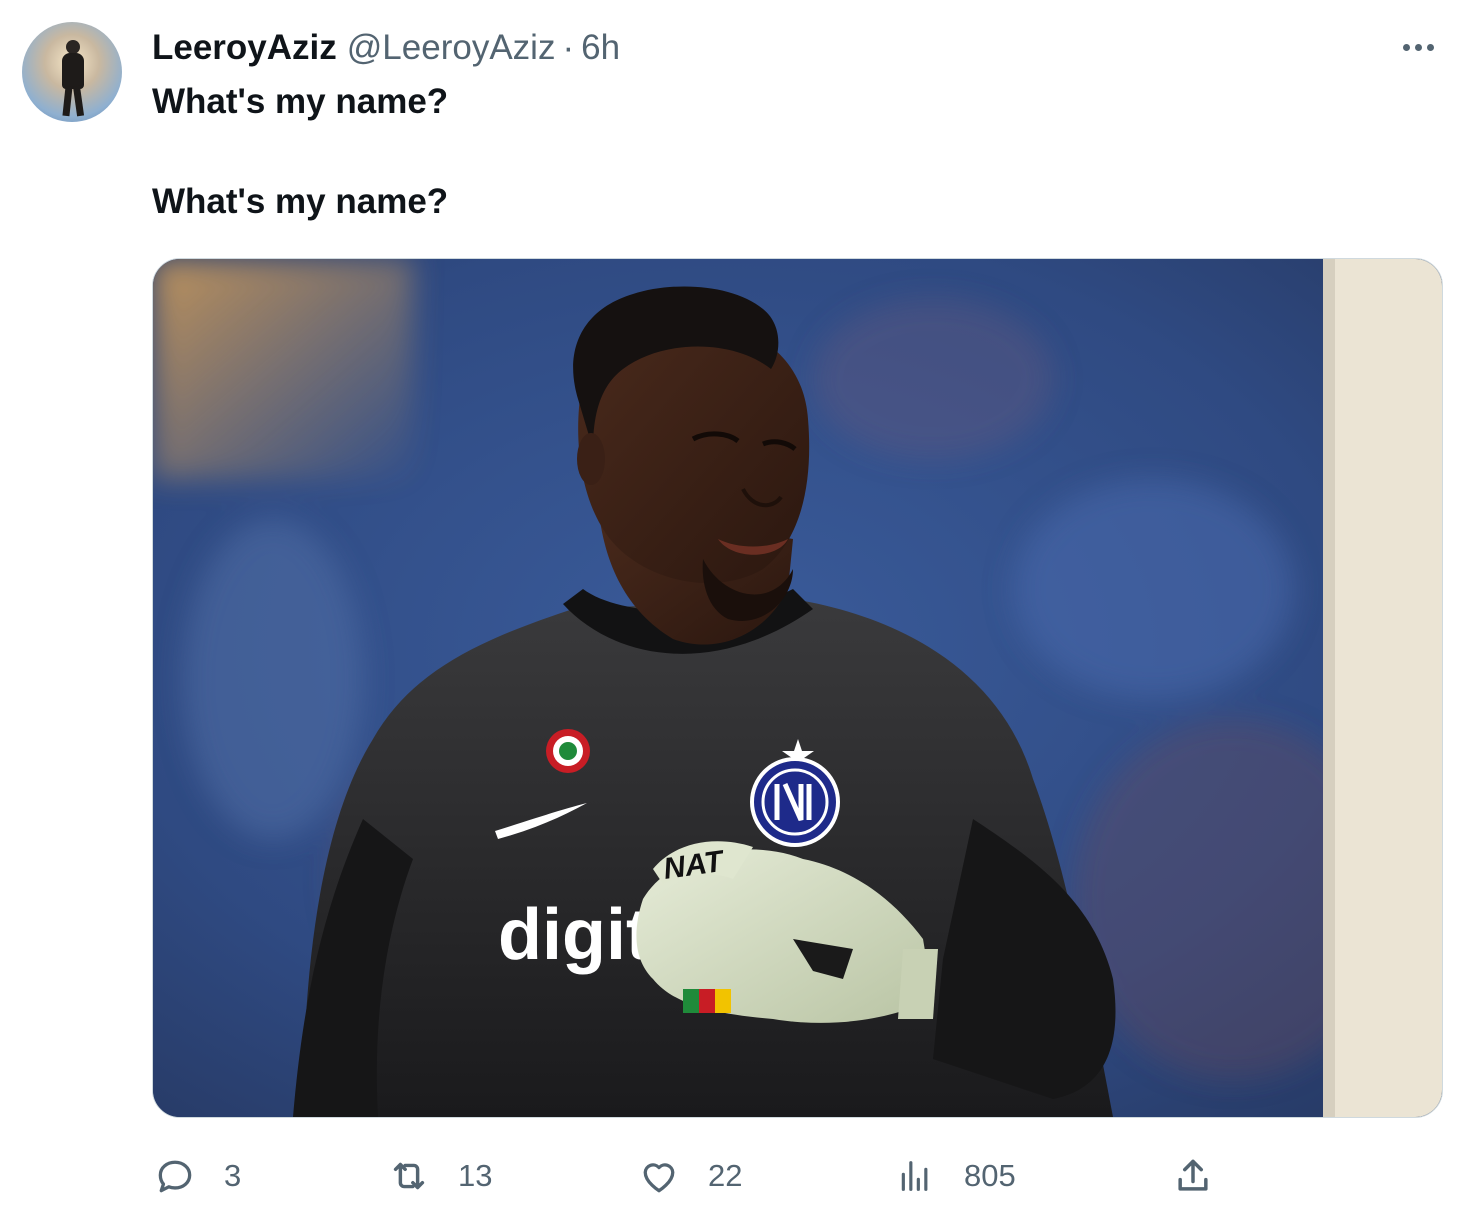  What do you see at coordinates (451, 48) in the screenshot?
I see `user-handle: @LeeroyAziz` at bounding box center [451, 48].